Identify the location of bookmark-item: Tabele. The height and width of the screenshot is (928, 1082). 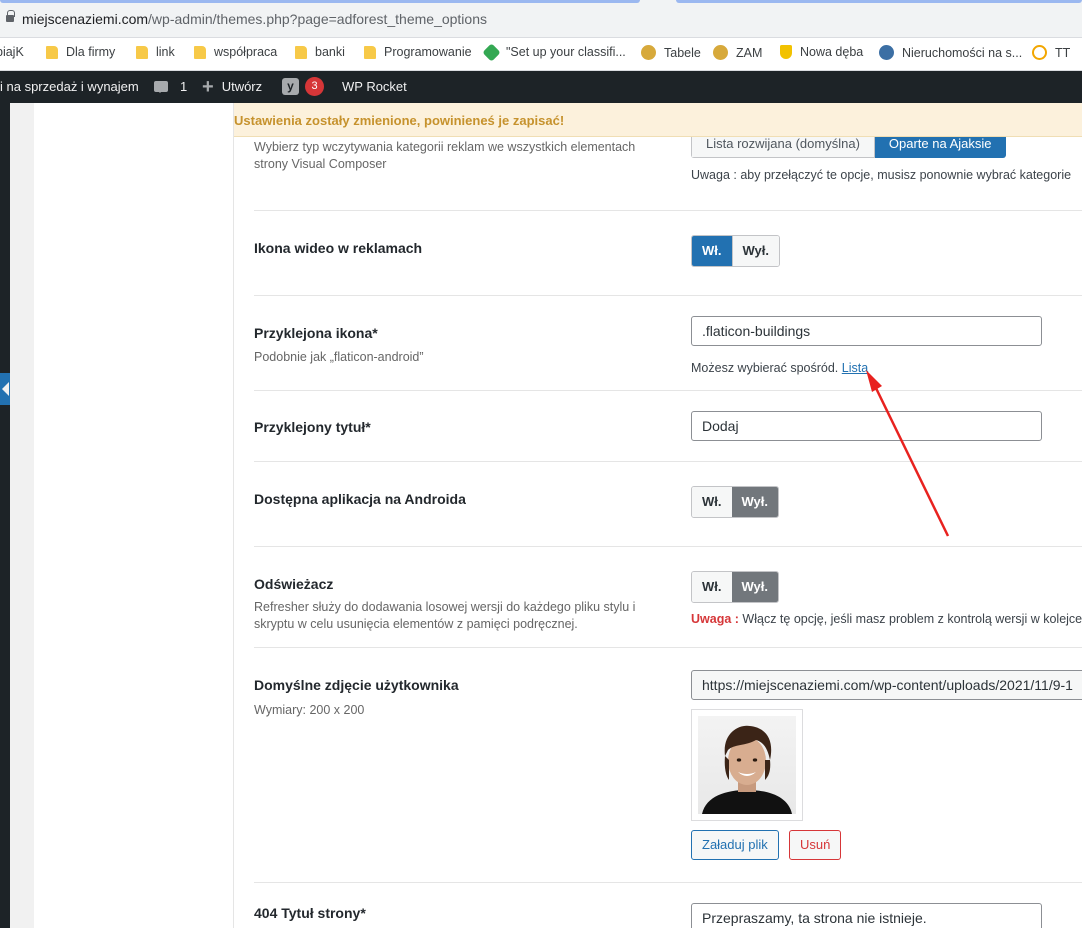
(671, 52).